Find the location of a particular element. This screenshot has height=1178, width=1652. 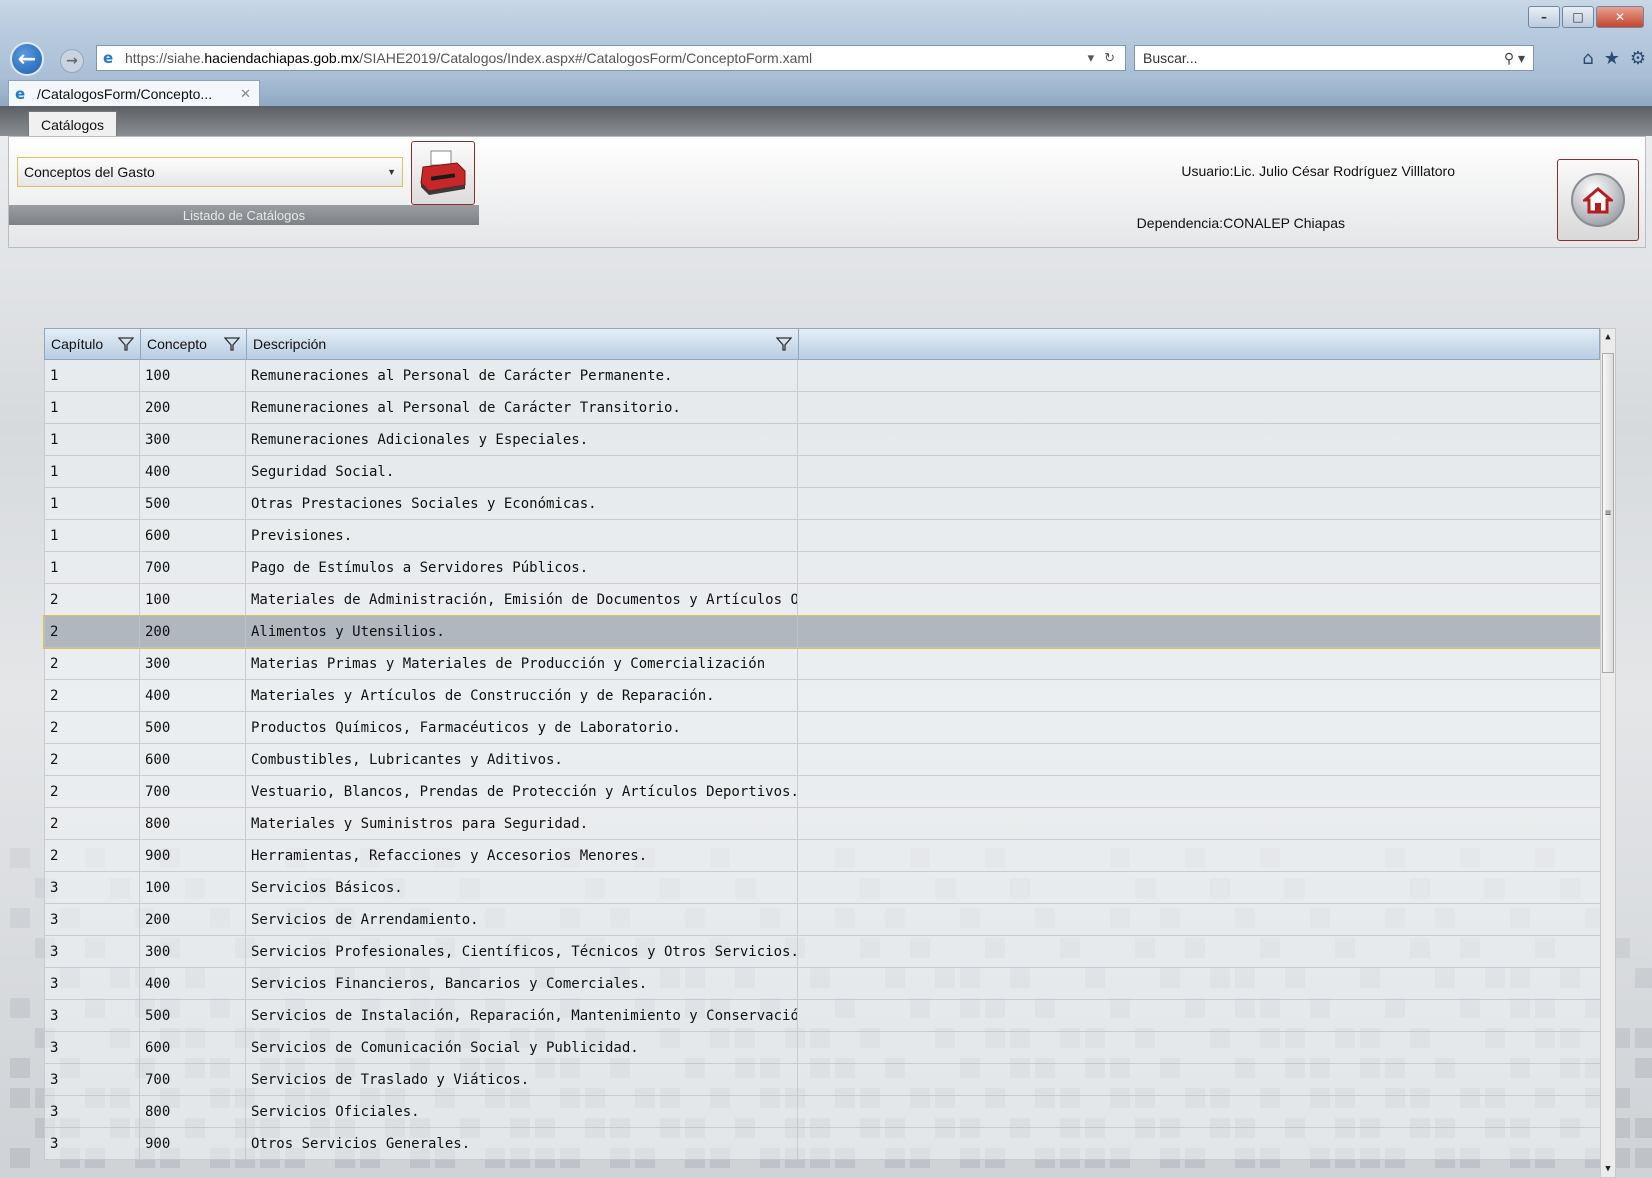

table-row: 1 400 Seguridad Social. is located at coordinates (822, 472).